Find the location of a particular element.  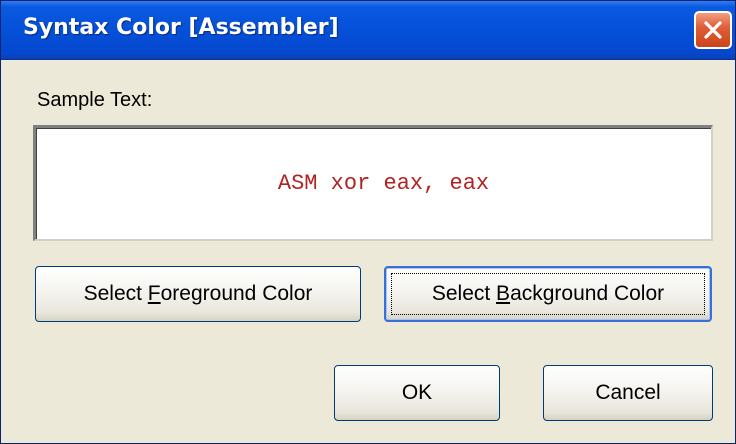

sample-text-label: Sample Text: is located at coordinates (95, 100).